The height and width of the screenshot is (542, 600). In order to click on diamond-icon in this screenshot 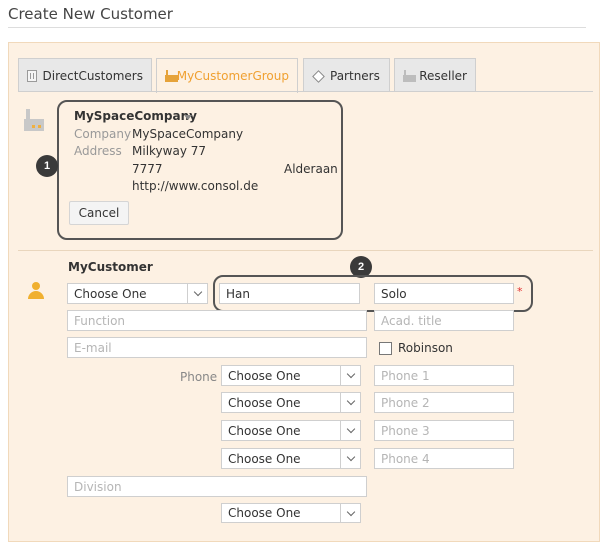, I will do `click(318, 76)`.